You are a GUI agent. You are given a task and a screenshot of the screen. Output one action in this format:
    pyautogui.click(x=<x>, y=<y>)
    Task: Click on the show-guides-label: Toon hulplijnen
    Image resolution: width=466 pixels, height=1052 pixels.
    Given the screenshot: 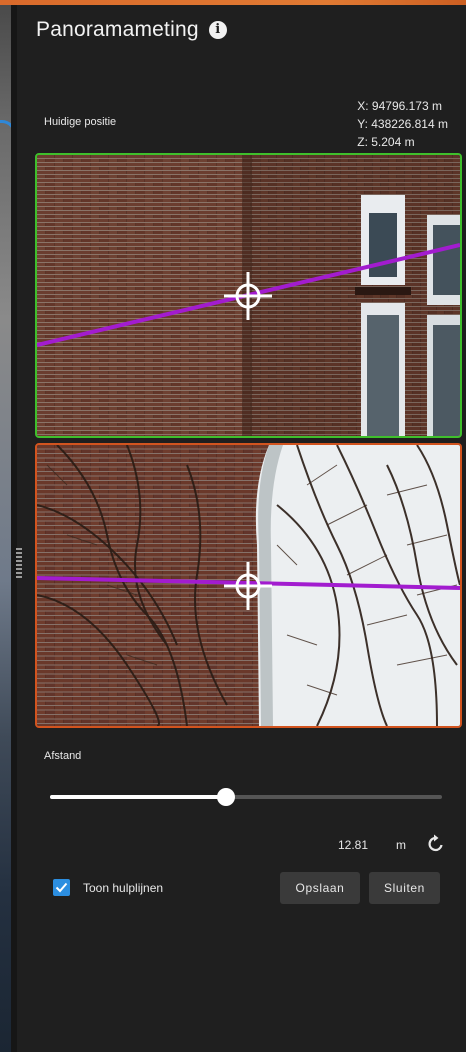 What is the action you would take?
    pyautogui.click(x=123, y=888)
    